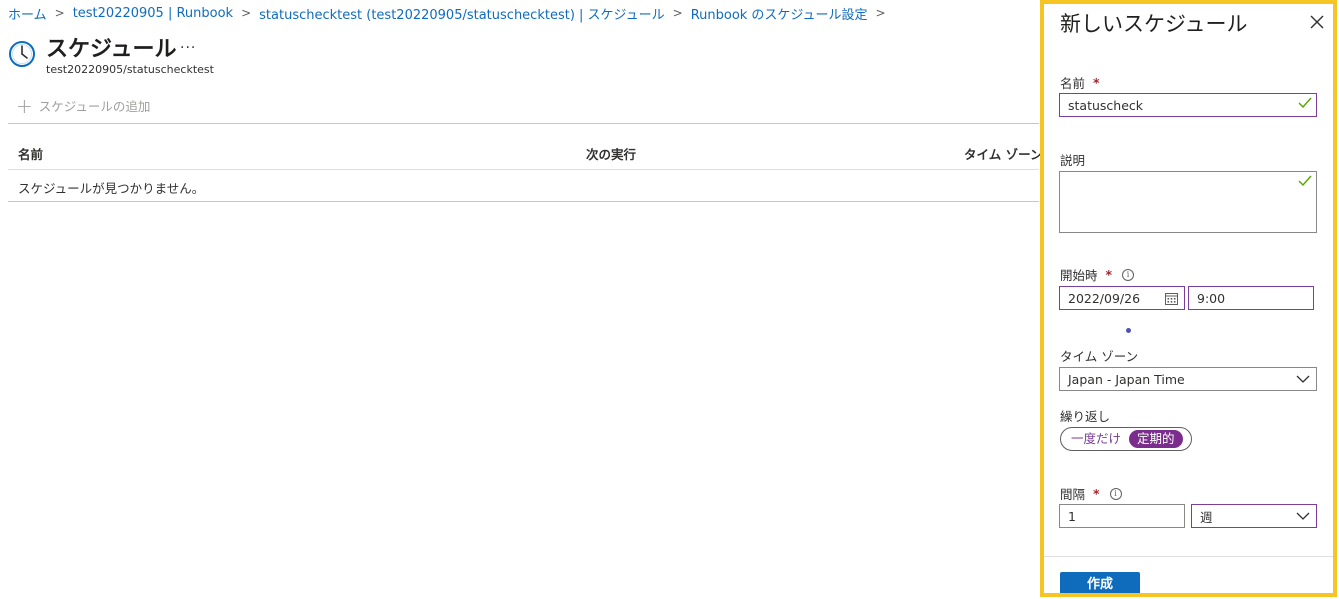 This screenshot has height=599, width=1339. I want to click on name-label: 名前 *, so click(1080, 82).